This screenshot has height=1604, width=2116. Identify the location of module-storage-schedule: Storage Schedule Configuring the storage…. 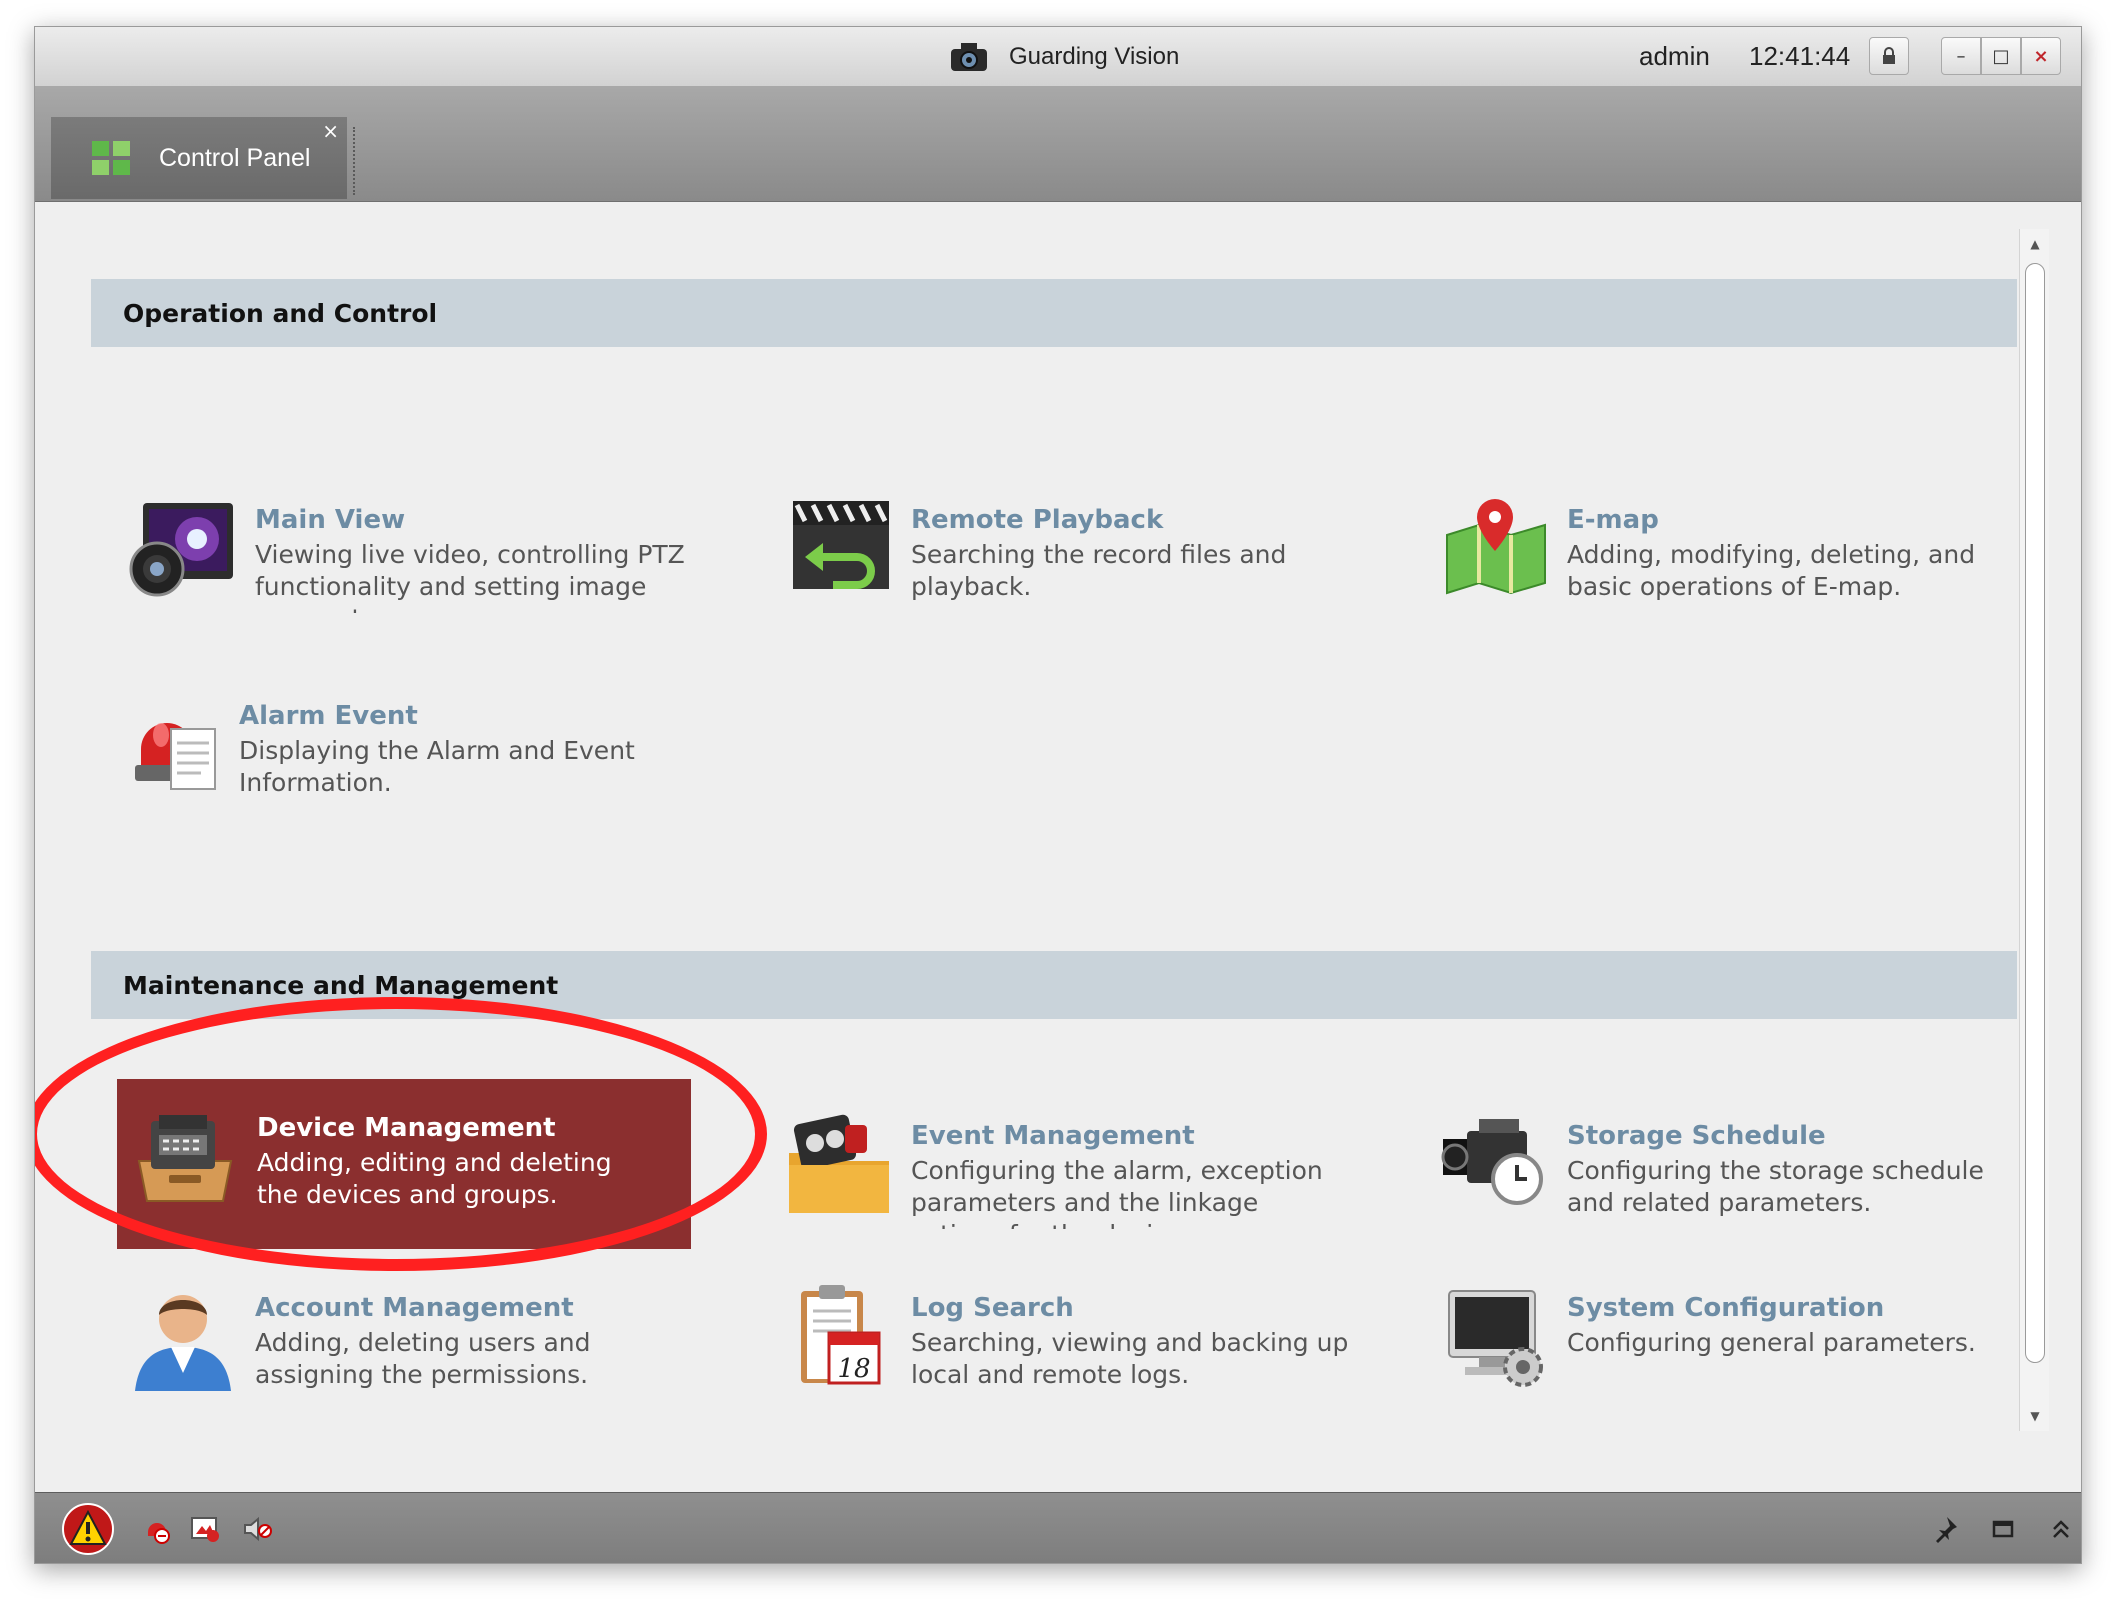
(1723, 1169).